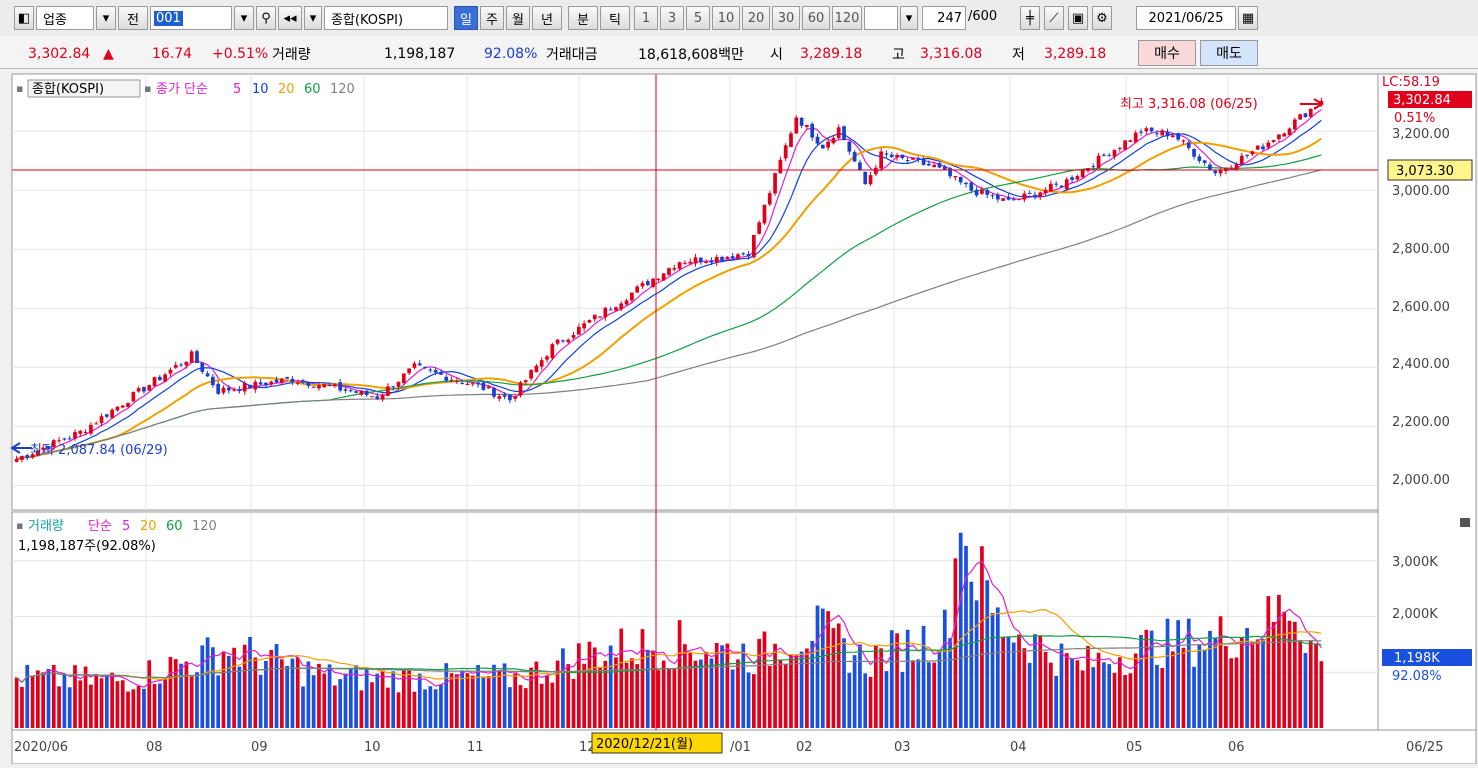 This screenshot has height=768, width=1478. What do you see at coordinates (1417, 658) in the screenshot?
I see `last-volume-label: 1,198K` at bounding box center [1417, 658].